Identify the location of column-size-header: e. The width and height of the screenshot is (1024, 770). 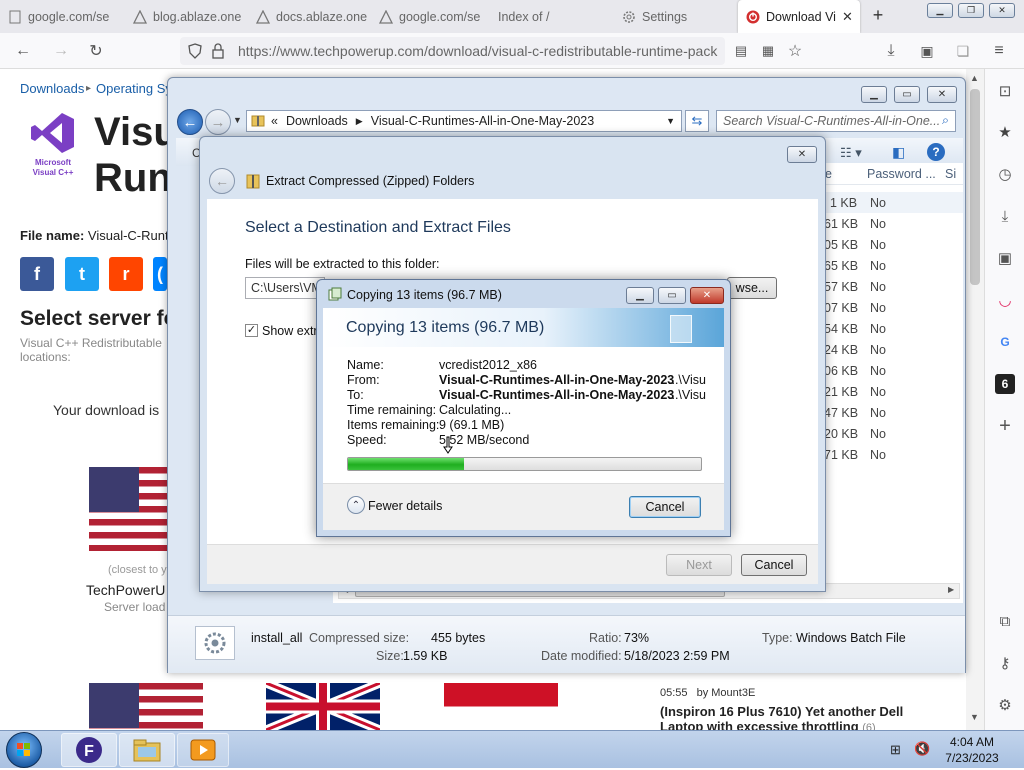
(828, 174).